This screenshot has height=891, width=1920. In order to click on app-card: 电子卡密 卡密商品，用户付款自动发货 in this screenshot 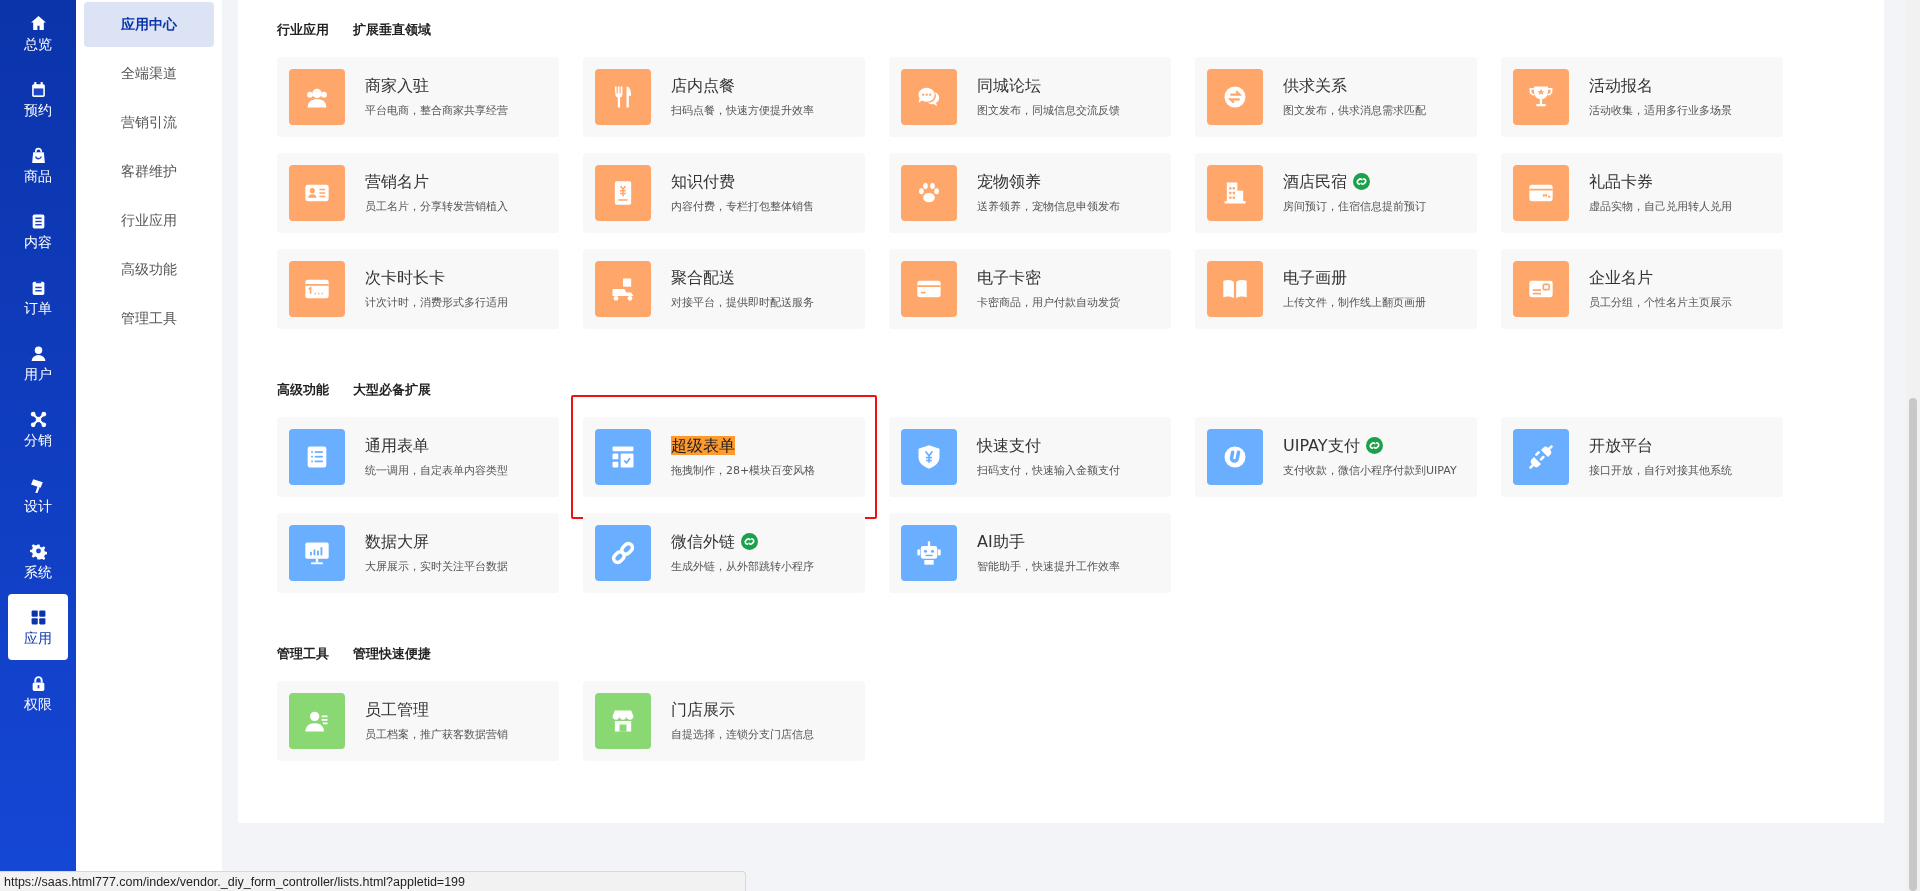, I will do `click(1030, 289)`.